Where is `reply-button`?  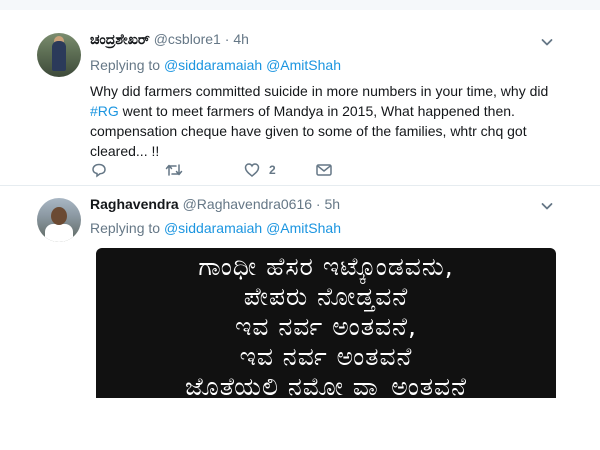
reply-button is located at coordinates (103, 170).